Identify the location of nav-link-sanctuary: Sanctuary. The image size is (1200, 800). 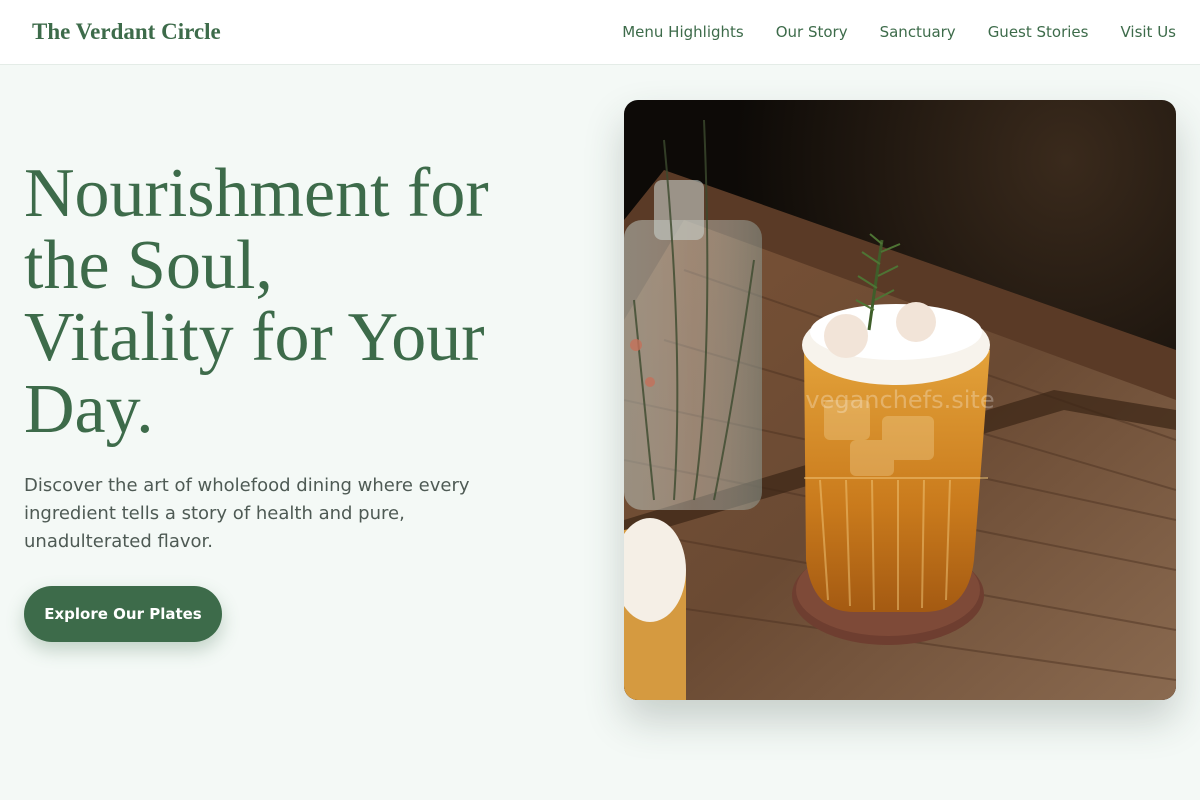
(918, 32).